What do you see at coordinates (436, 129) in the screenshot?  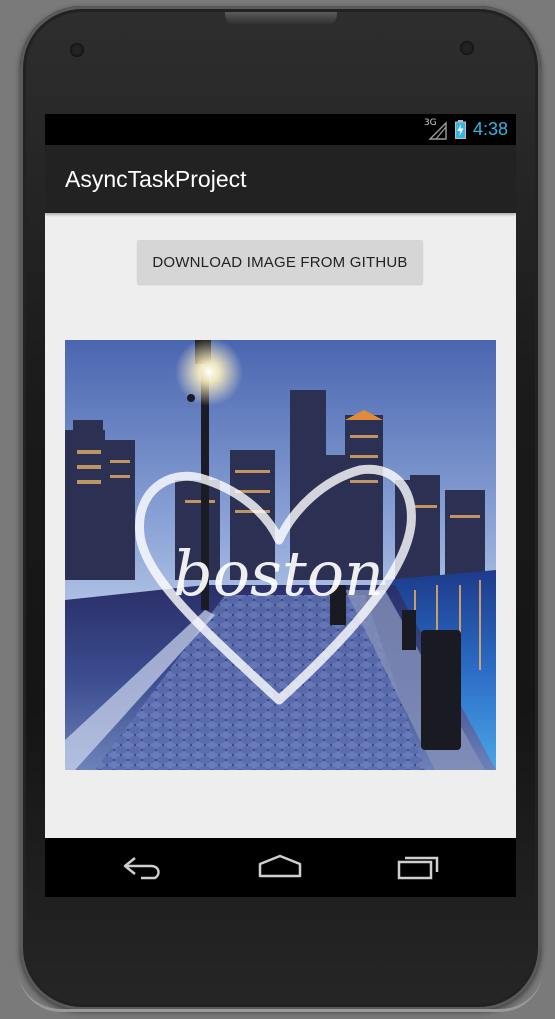 I see `signal-icon: 3G` at bounding box center [436, 129].